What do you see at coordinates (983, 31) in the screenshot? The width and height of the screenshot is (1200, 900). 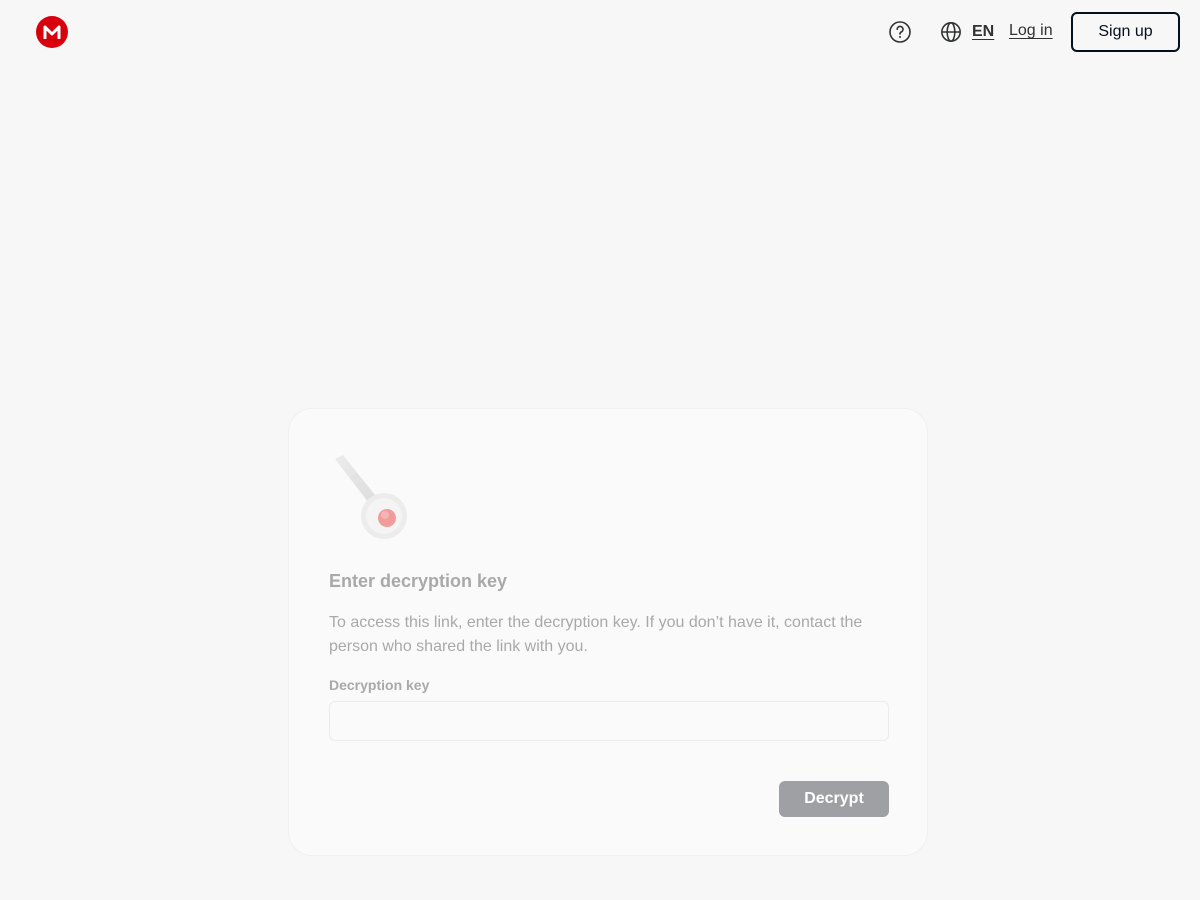 I see `language-label: EN` at bounding box center [983, 31].